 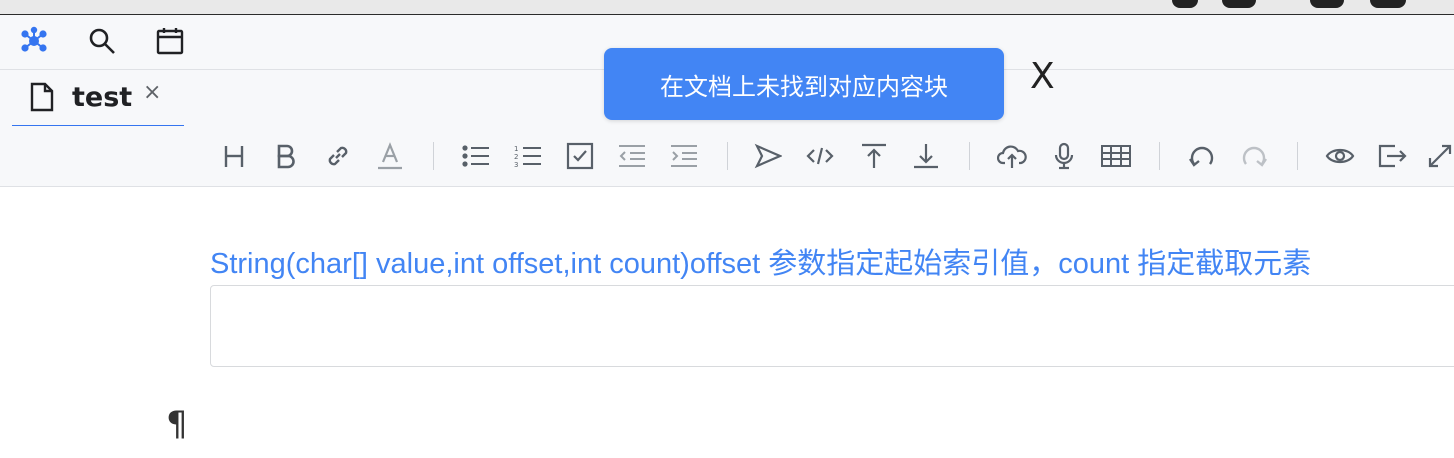 I want to click on search-icon, so click(x=102, y=41).